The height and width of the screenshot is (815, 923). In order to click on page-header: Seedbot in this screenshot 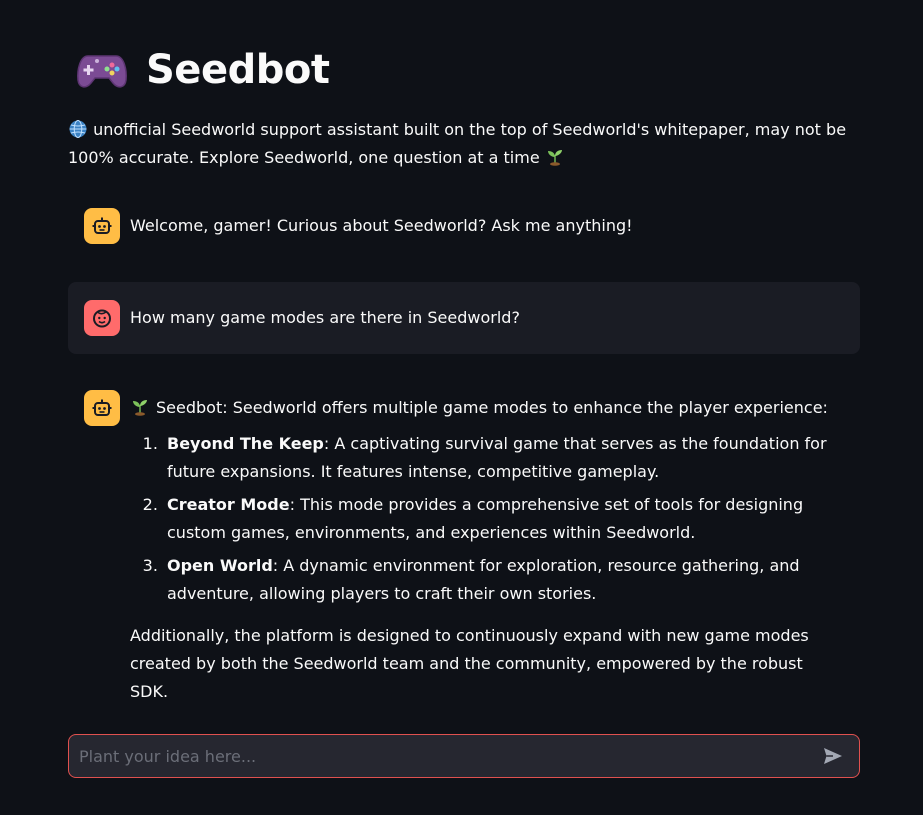, I will do `click(203, 70)`.